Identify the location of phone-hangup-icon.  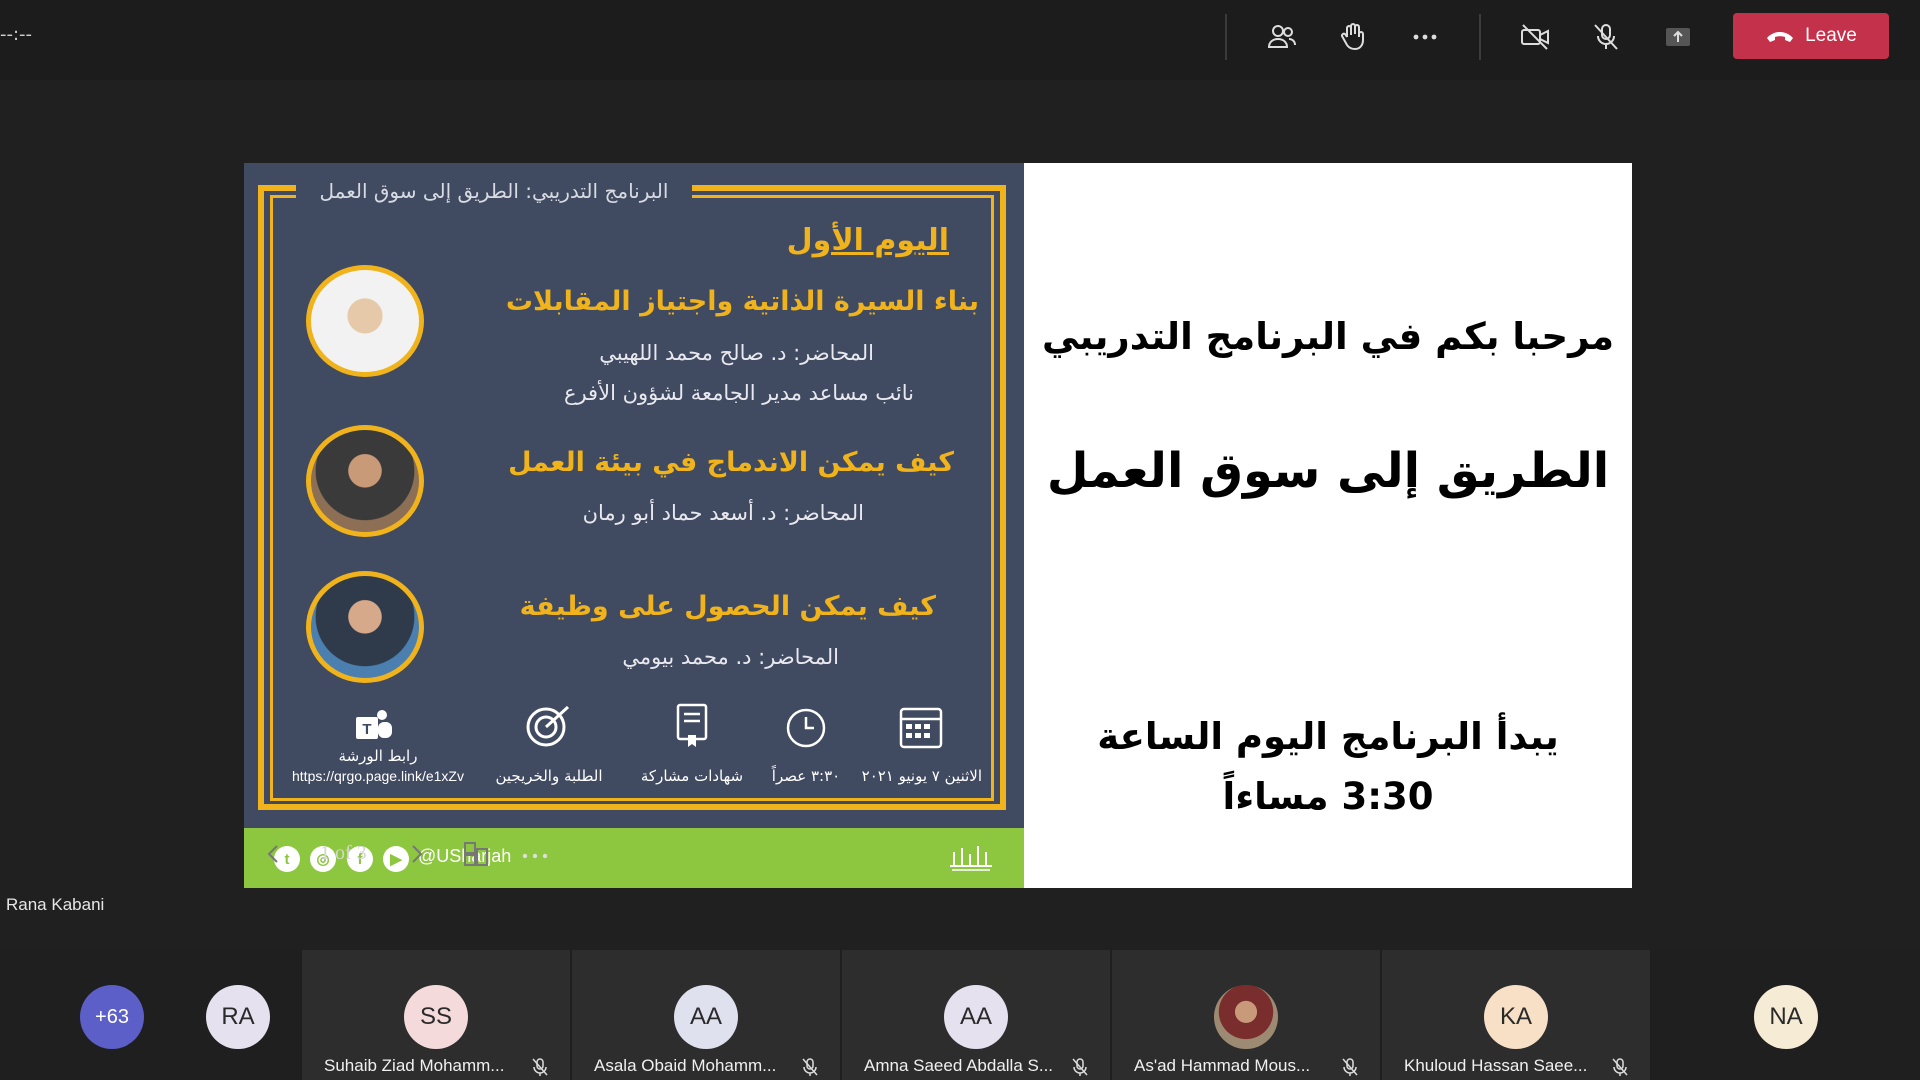
(1780, 37).